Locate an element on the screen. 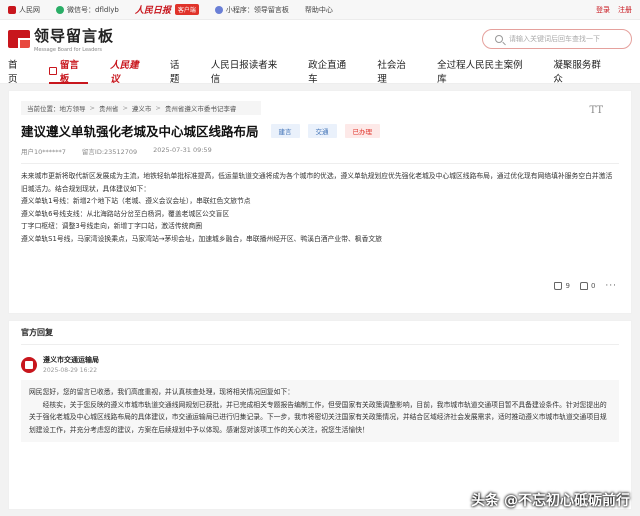  app-badge: 客户端 is located at coordinates (186, 9).